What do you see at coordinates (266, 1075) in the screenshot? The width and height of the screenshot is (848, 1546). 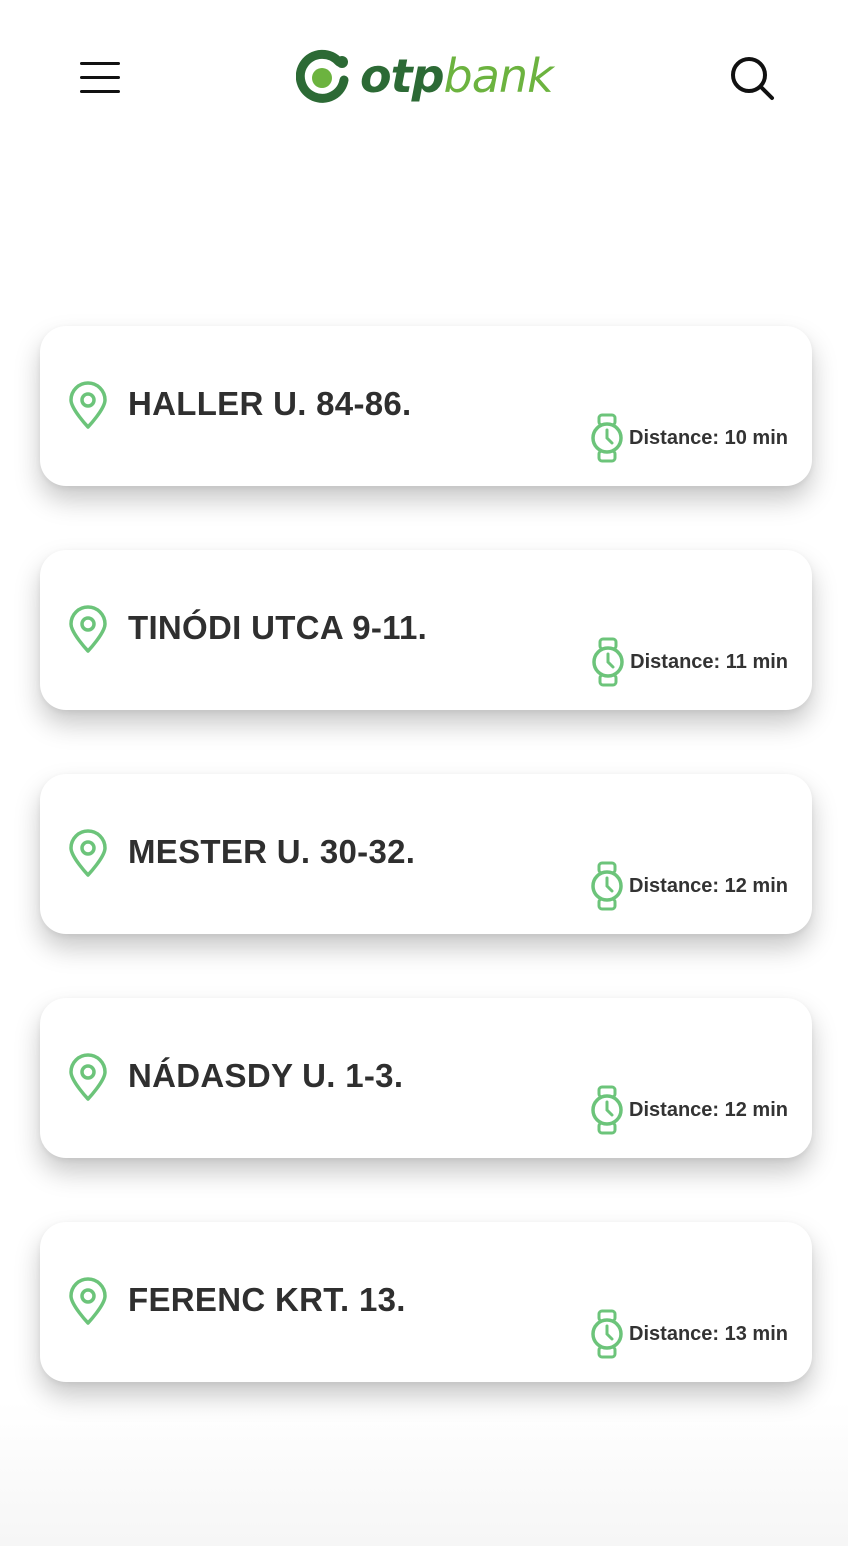 I see `branch-name: NÁDASDY U. 1-3.` at bounding box center [266, 1075].